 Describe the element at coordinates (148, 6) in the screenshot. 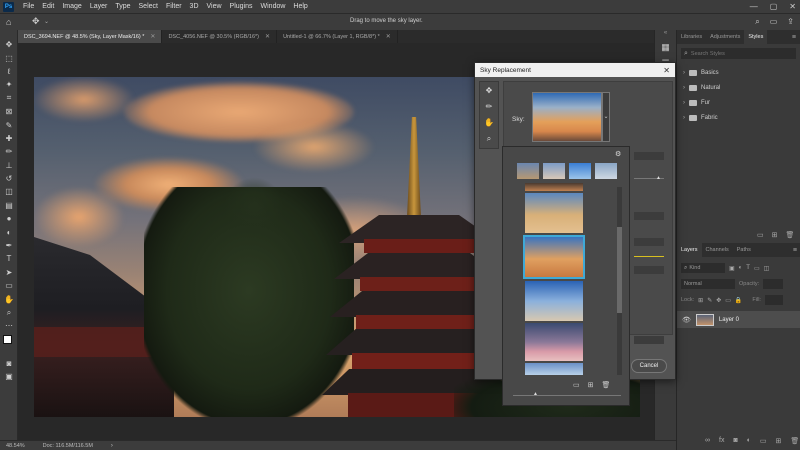

I see `menu-select: Select` at that location.